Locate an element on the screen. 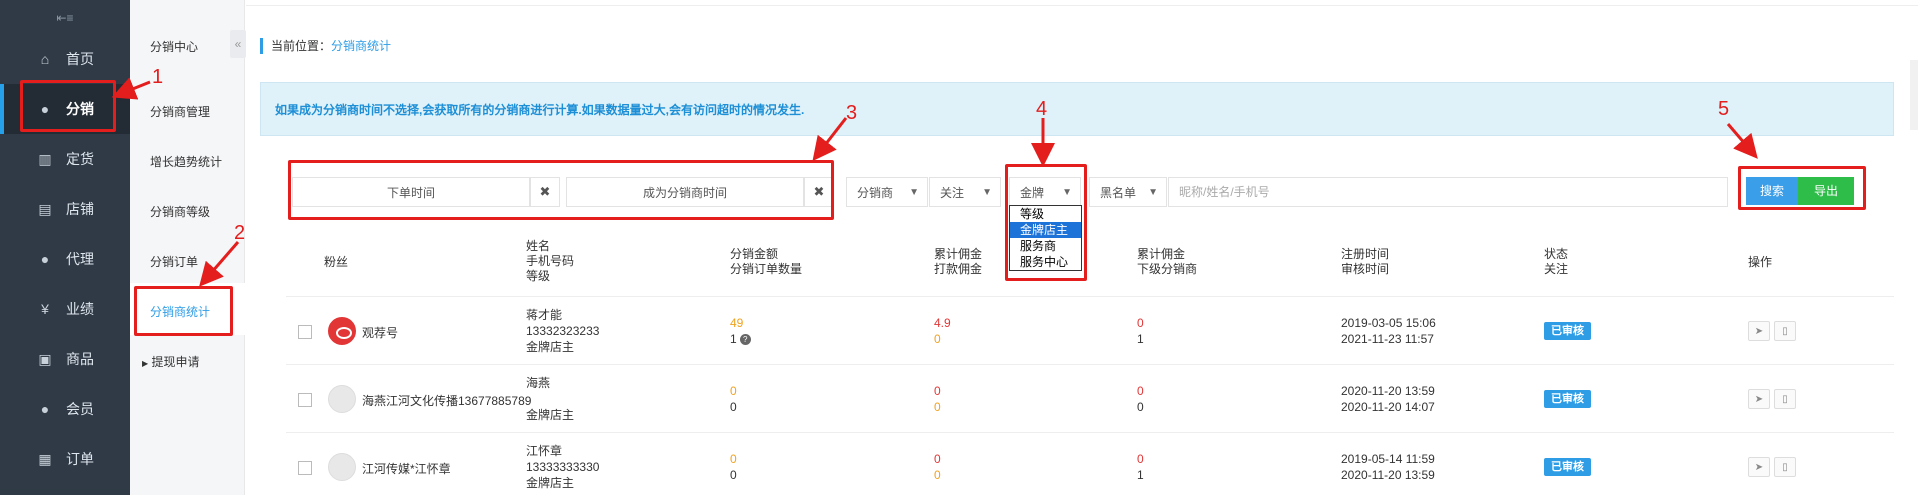 This screenshot has width=1918, height=495. amount: 0 is located at coordinates (733, 391).